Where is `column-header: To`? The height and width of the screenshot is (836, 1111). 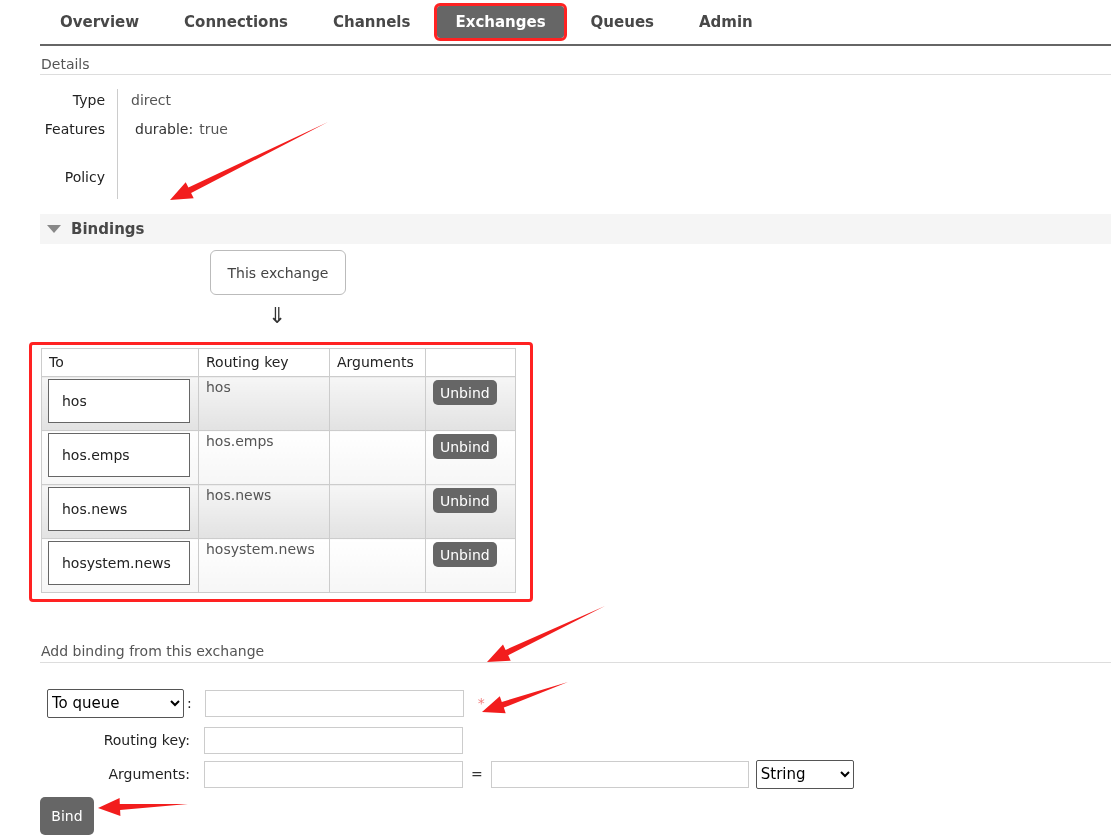
column-header: To is located at coordinates (120, 362).